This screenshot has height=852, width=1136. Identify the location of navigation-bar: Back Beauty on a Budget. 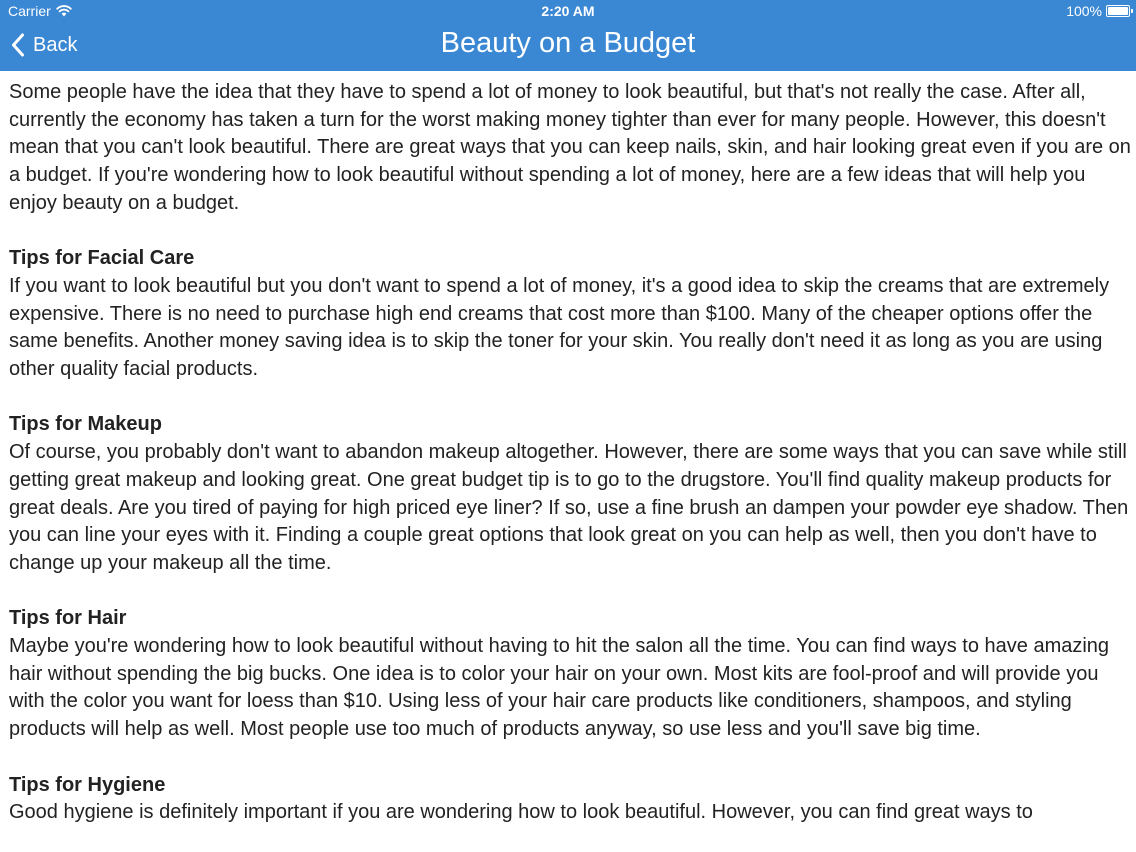
(568, 46).